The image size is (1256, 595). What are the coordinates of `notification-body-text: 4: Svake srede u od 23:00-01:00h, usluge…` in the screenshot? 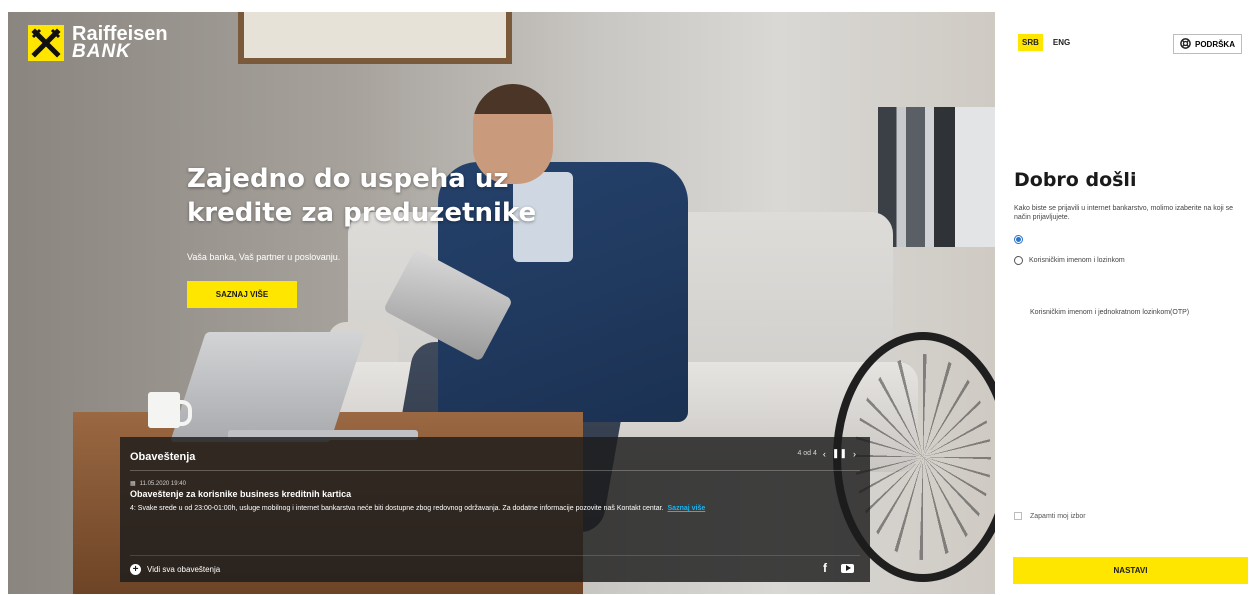 It's located at (397, 508).